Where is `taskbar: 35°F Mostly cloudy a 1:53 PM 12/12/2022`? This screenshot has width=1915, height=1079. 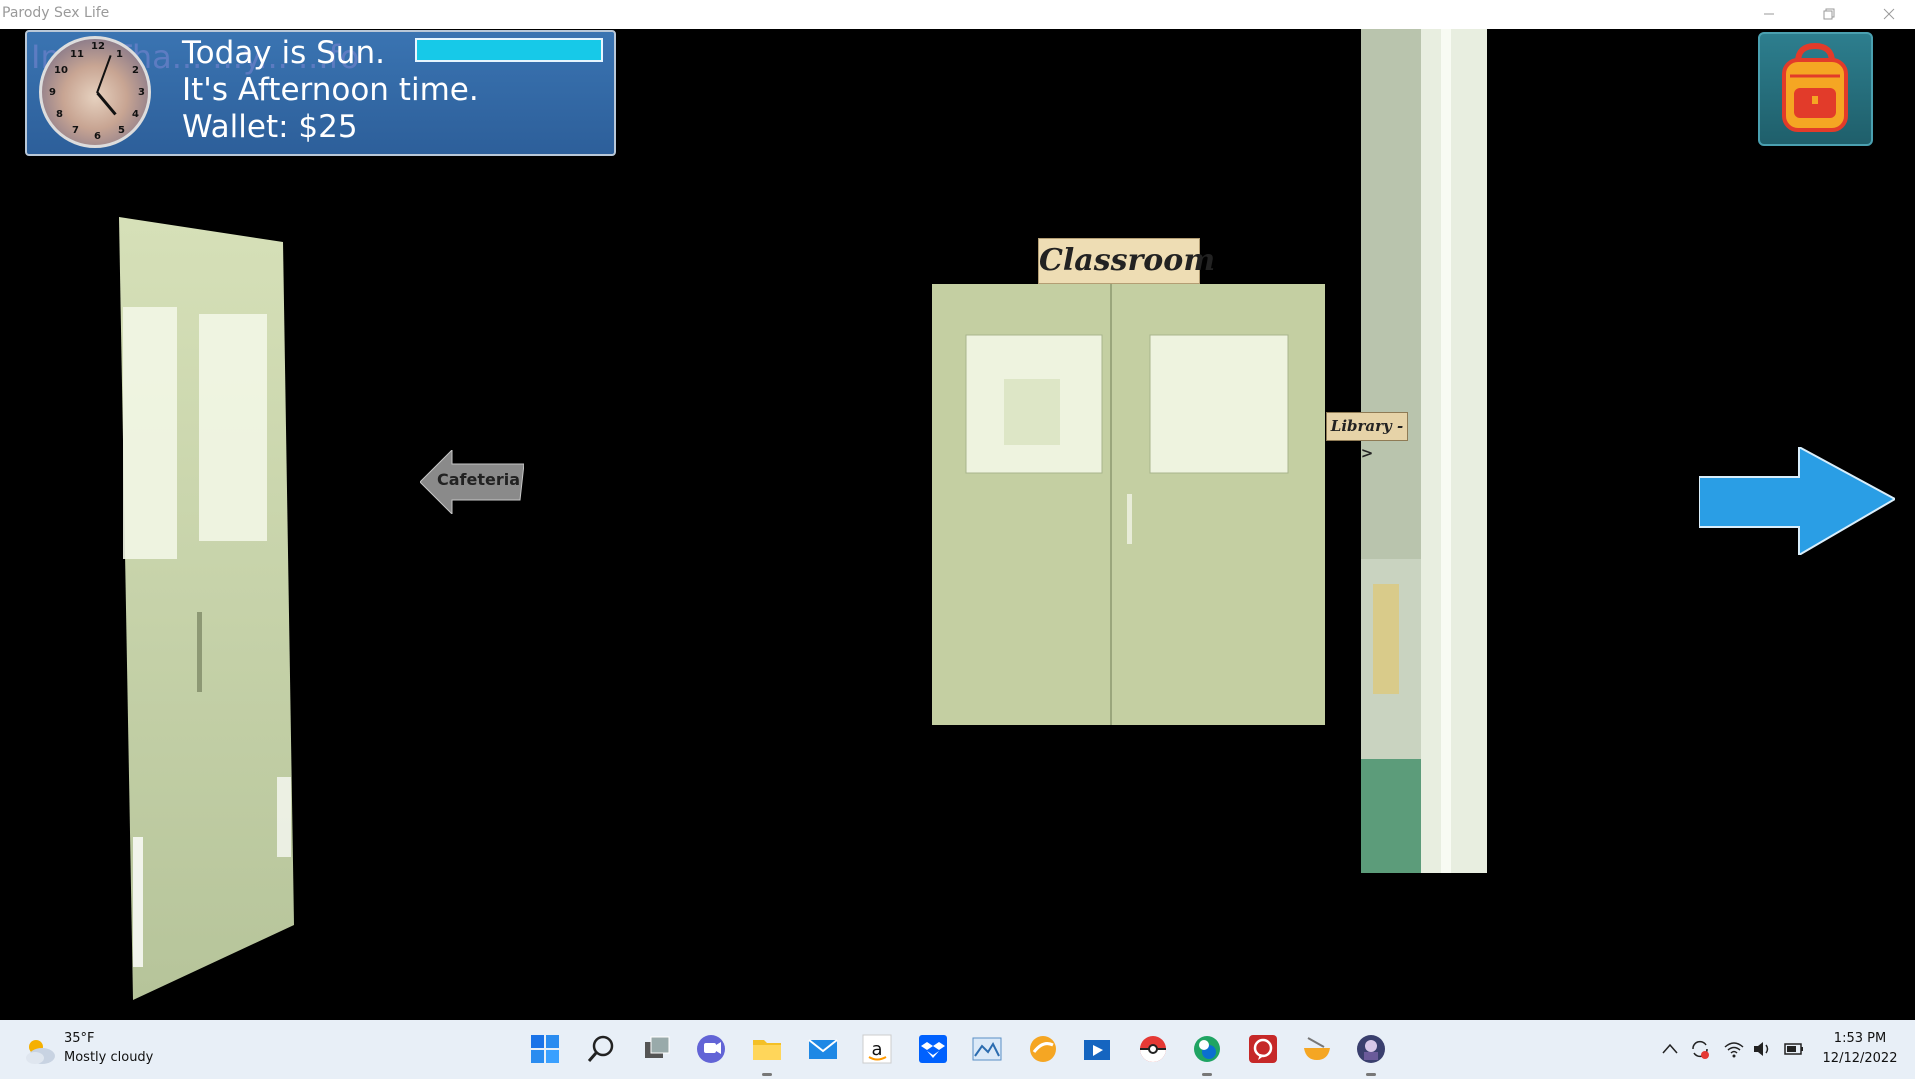 taskbar: 35°F Mostly cloudy a 1:53 PM 12/12/2022 is located at coordinates (957, 1049).